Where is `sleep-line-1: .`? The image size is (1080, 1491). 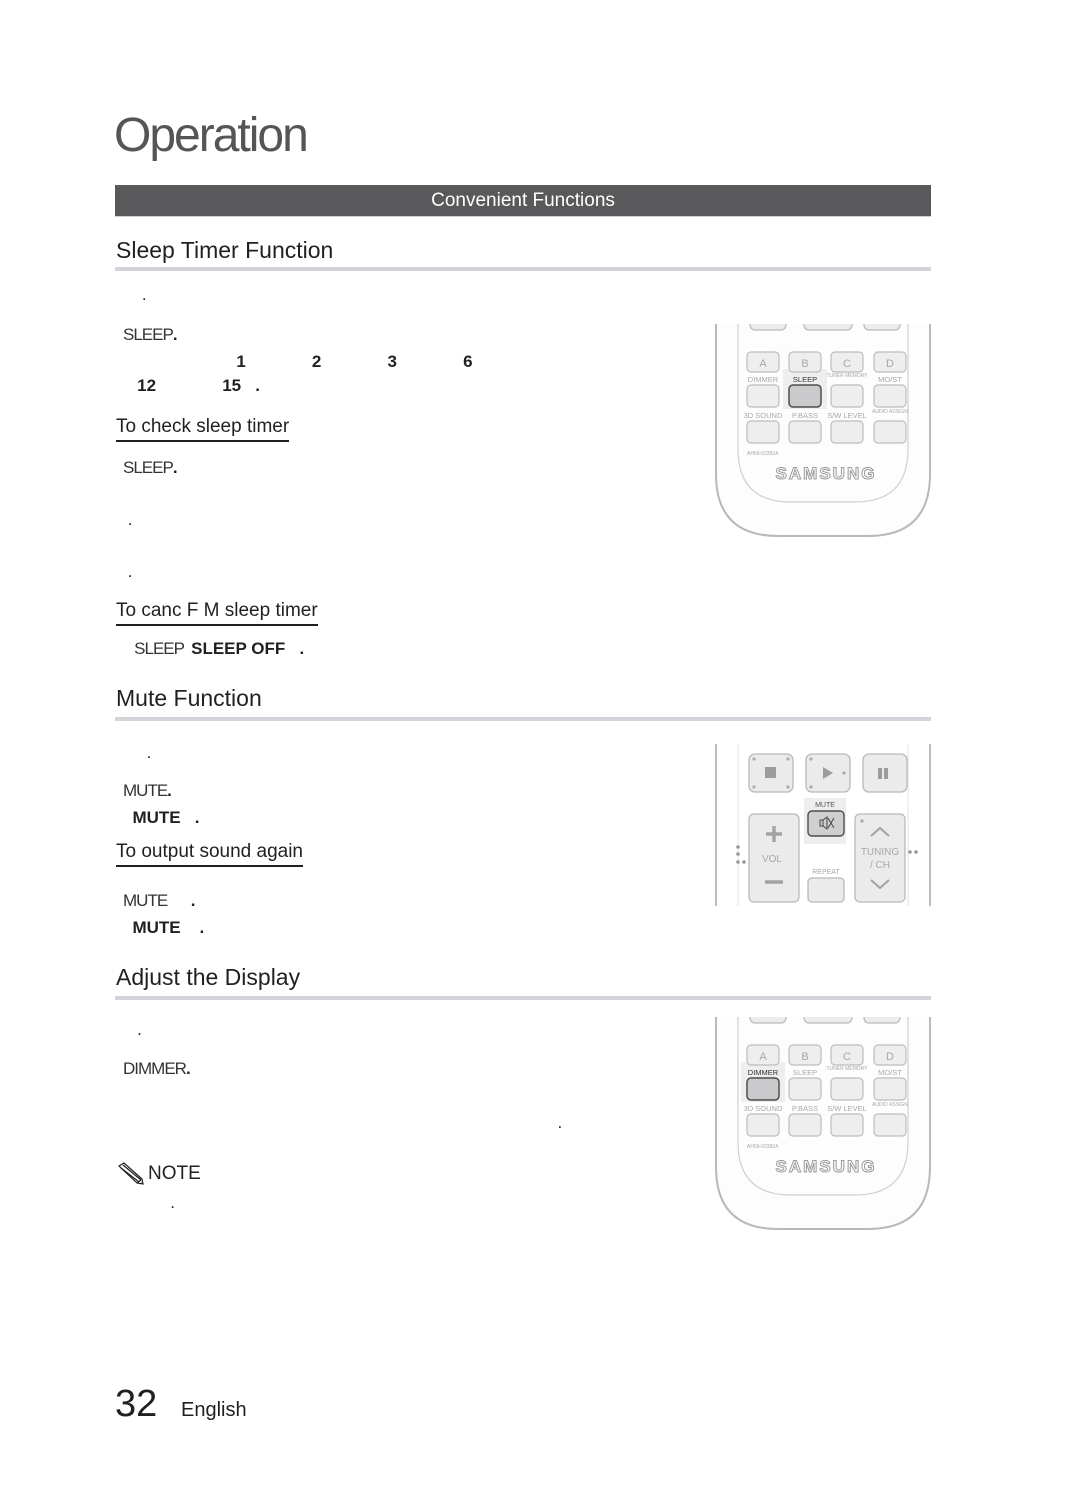
sleep-line-1: . is located at coordinates (135, 295).